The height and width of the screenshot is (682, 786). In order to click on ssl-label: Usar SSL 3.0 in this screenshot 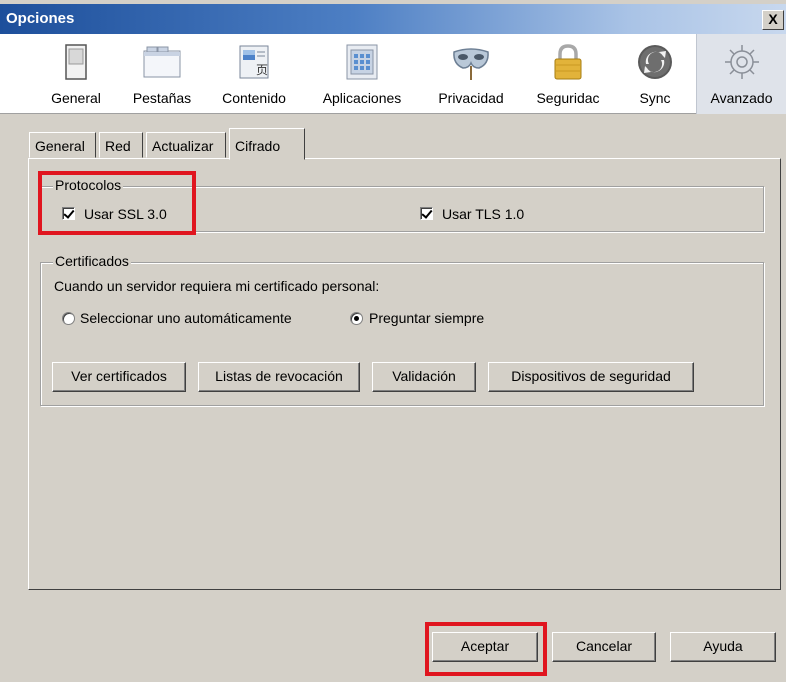, I will do `click(125, 214)`.